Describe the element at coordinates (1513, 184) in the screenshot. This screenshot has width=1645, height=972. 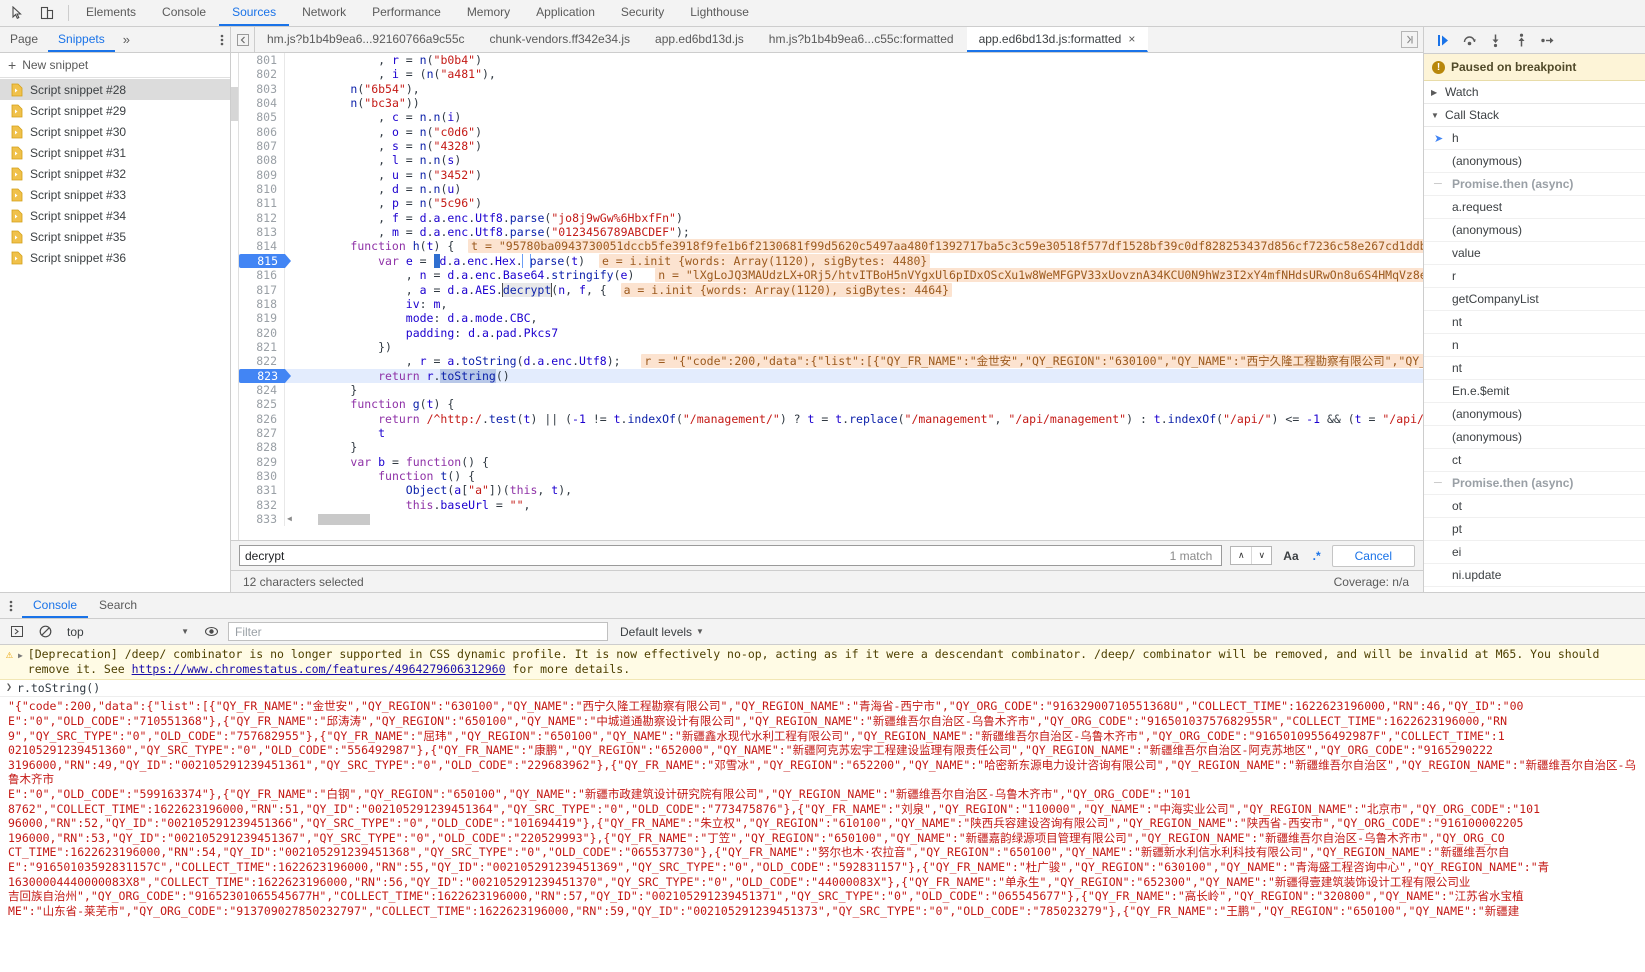
I see `frame-label: Promise.then (async)` at that location.